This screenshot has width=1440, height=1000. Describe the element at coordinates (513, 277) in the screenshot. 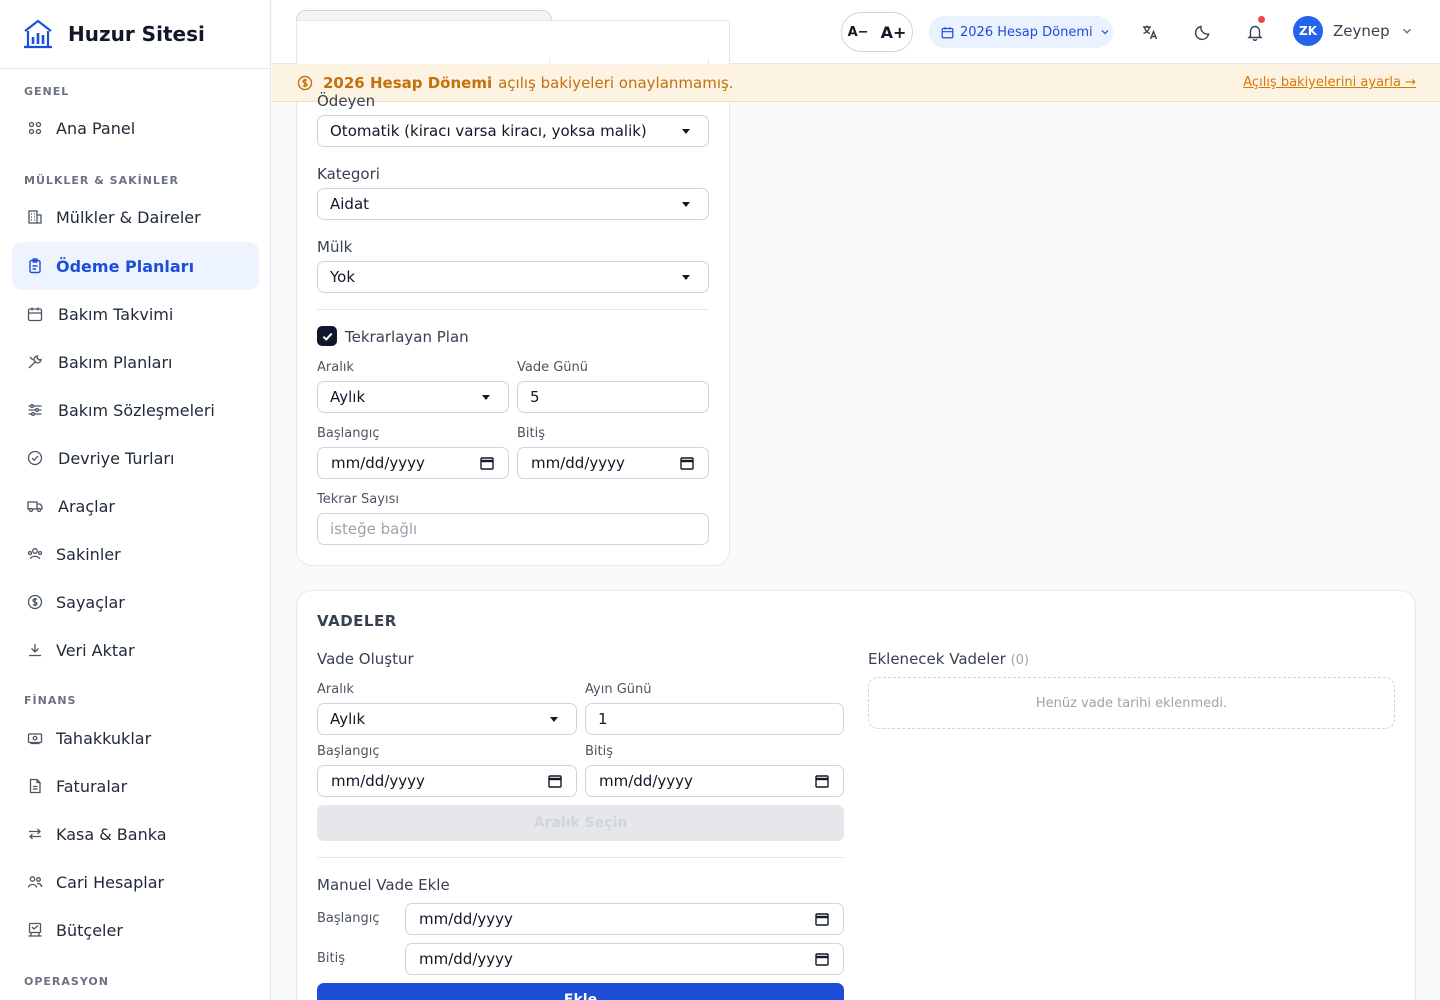

I see `property-select: Yok` at that location.